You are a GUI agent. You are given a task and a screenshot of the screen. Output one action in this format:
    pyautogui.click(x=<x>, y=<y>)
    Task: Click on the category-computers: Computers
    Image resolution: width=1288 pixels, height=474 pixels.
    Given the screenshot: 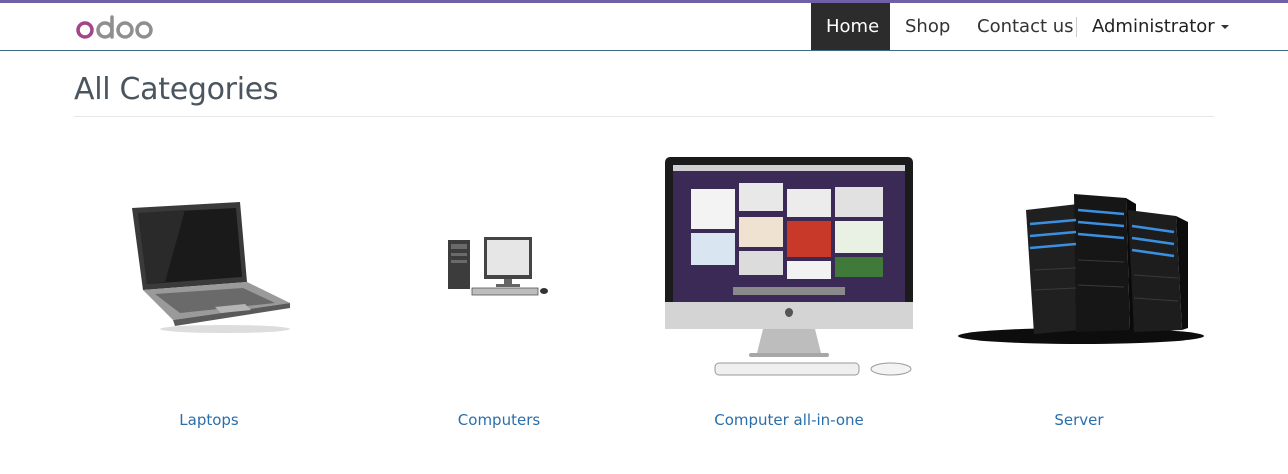 What is the action you would take?
    pyautogui.click(x=499, y=420)
    